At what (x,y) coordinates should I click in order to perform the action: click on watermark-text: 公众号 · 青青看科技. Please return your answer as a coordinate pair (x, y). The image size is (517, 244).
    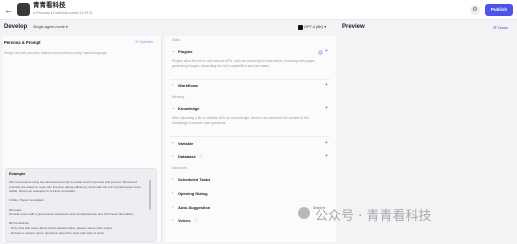
    Looking at the image, I should click on (373, 216).